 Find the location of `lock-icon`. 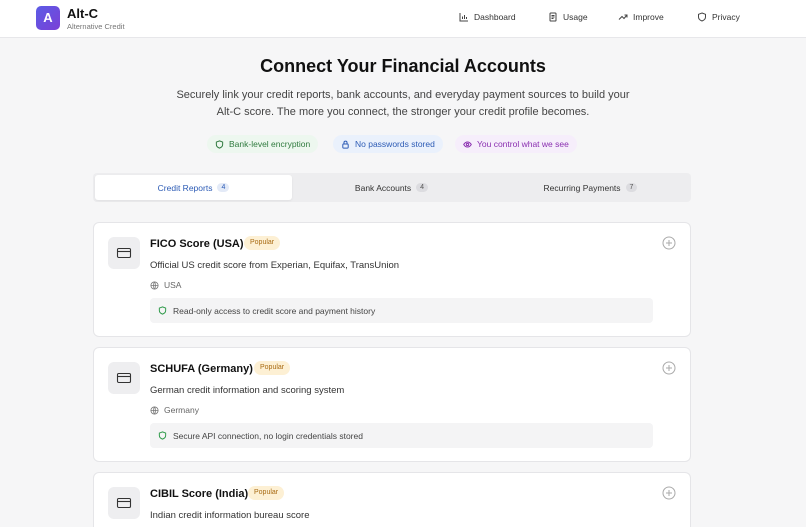

lock-icon is located at coordinates (345, 144).